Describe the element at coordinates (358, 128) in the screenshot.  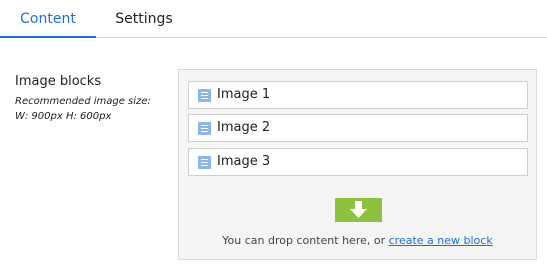
I see `content-block-image-2: Image 2` at that location.